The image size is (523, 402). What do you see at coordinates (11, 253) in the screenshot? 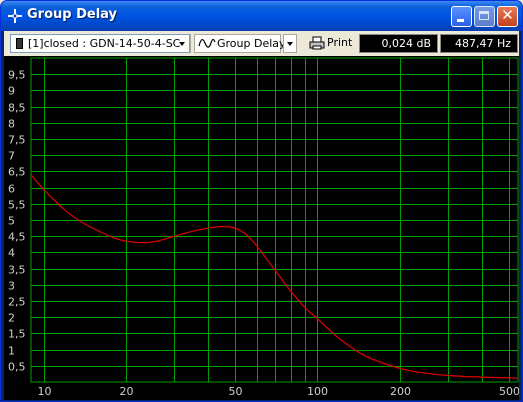
I see `y-tick-label: 4` at bounding box center [11, 253].